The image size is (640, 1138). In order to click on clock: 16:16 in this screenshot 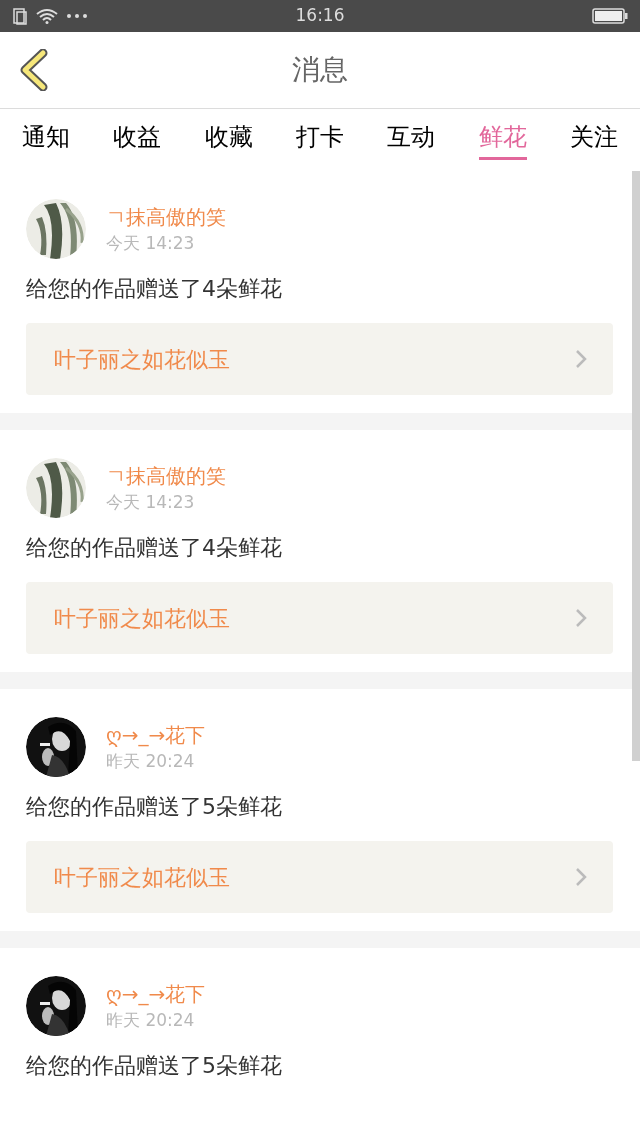, I will do `click(320, 16)`.